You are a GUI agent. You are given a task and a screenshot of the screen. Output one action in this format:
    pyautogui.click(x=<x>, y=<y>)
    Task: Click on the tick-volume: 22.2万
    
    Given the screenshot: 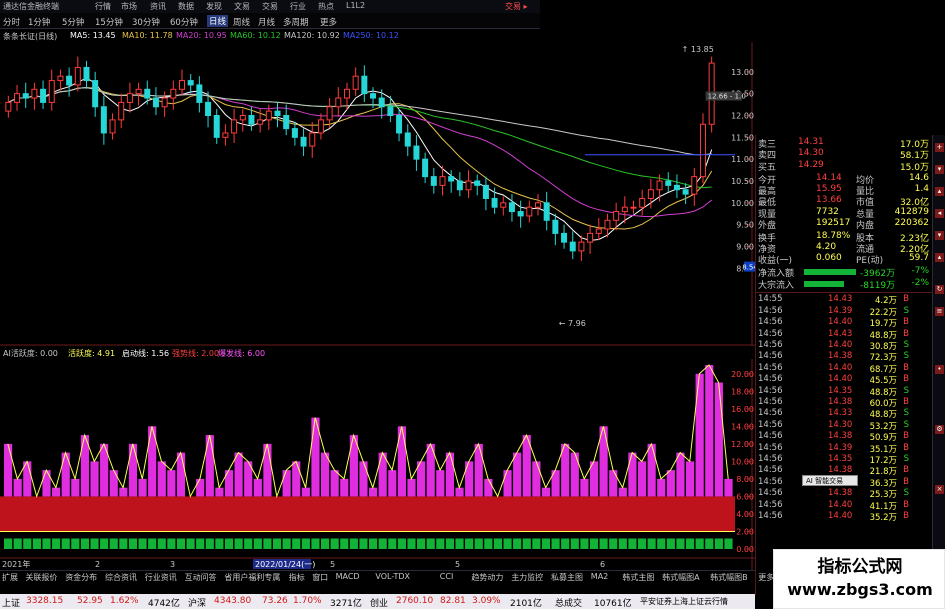 What is the action you would take?
    pyautogui.click(x=883, y=312)
    